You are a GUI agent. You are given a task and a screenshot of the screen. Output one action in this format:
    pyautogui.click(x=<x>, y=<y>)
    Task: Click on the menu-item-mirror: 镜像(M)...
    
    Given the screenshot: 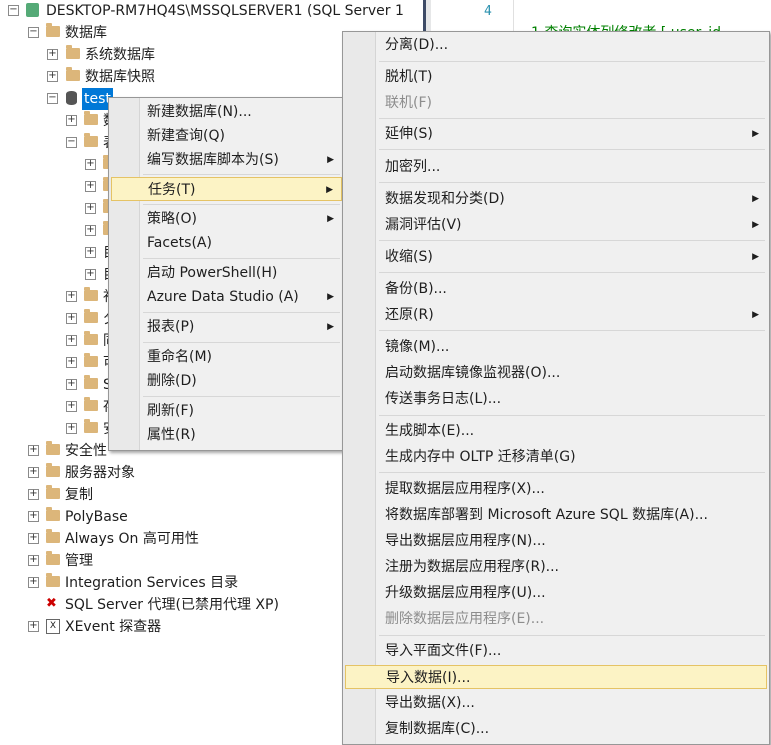 What is the action you would take?
    pyautogui.click(x=556, y=347)
    